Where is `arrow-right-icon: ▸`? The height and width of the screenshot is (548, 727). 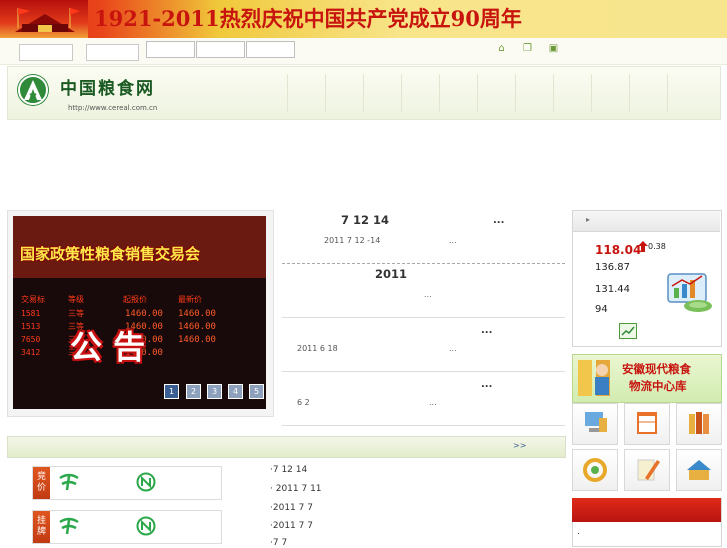
arrow-right-icon: ▸ is located at coordinates (588, 219).